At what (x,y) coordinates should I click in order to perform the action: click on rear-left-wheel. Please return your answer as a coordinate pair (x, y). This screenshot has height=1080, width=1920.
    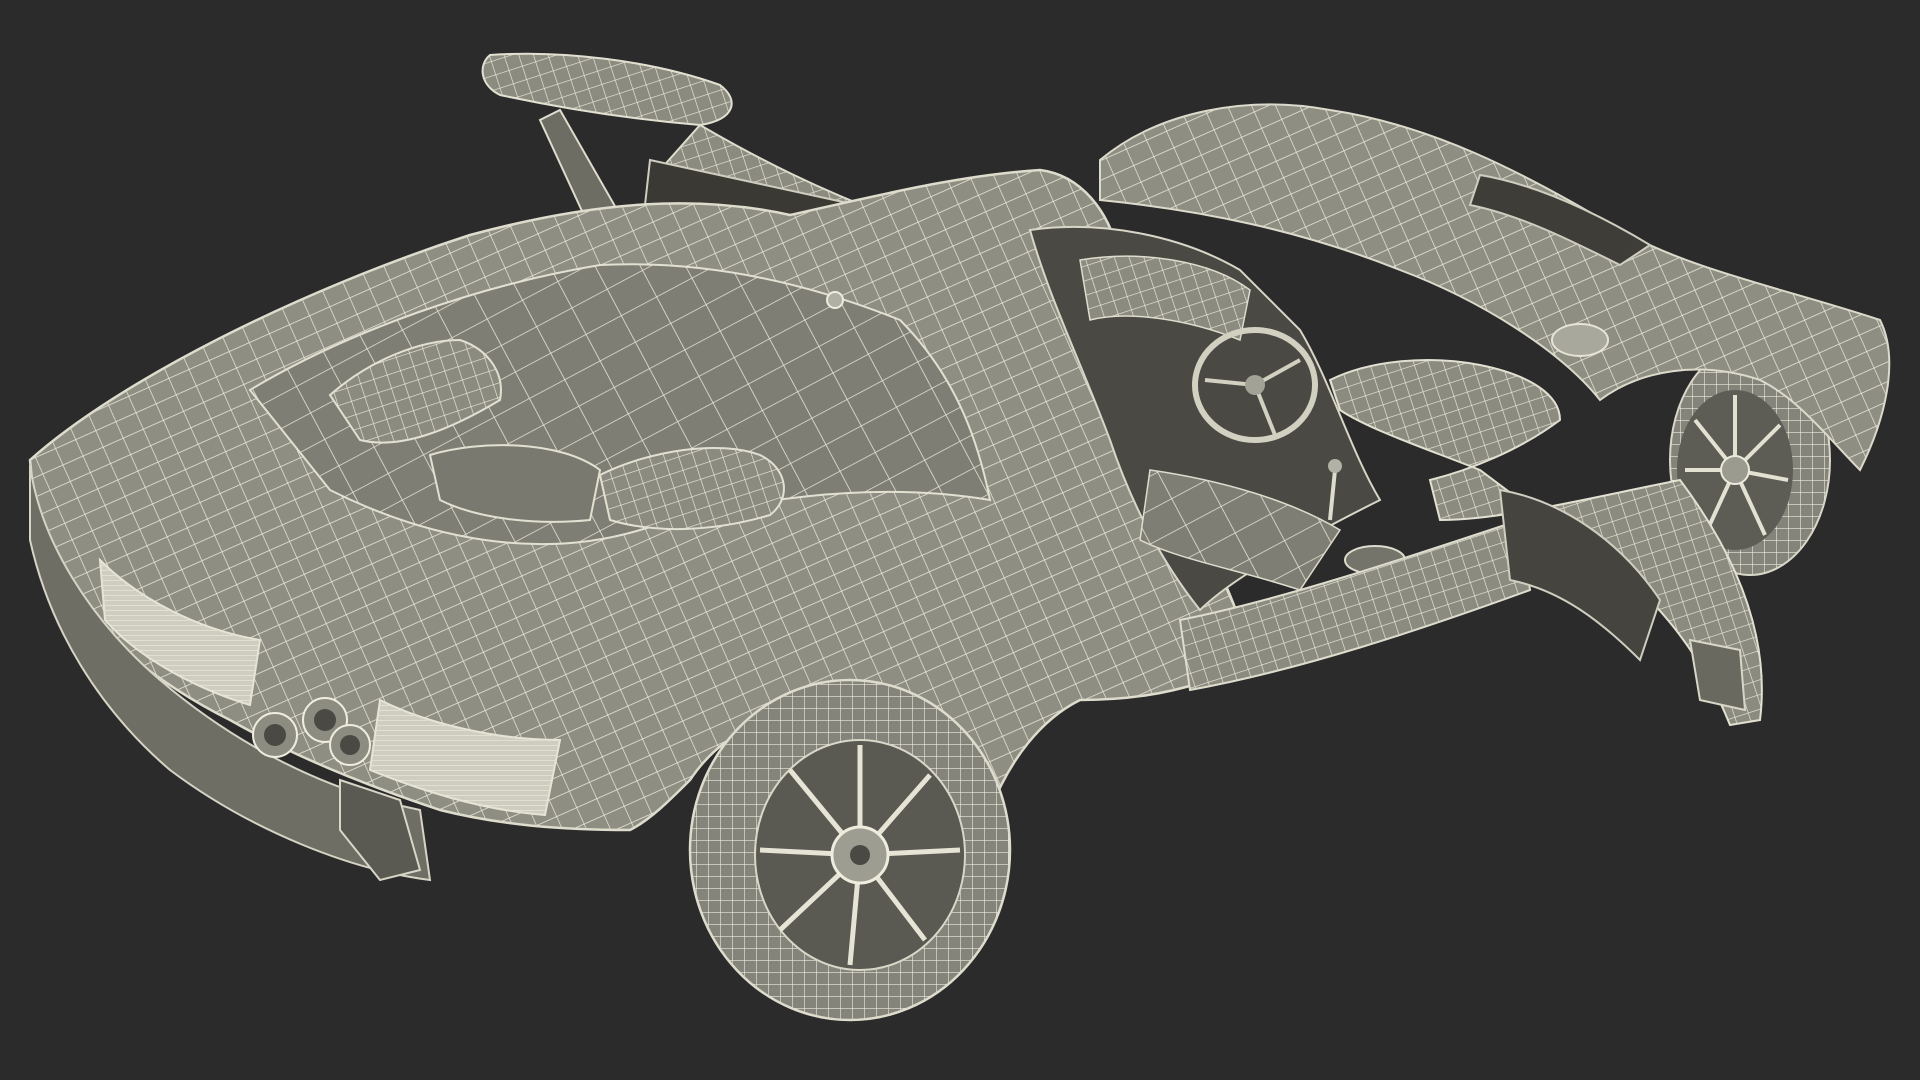
    Looking at the image, I should click on (850, 850).